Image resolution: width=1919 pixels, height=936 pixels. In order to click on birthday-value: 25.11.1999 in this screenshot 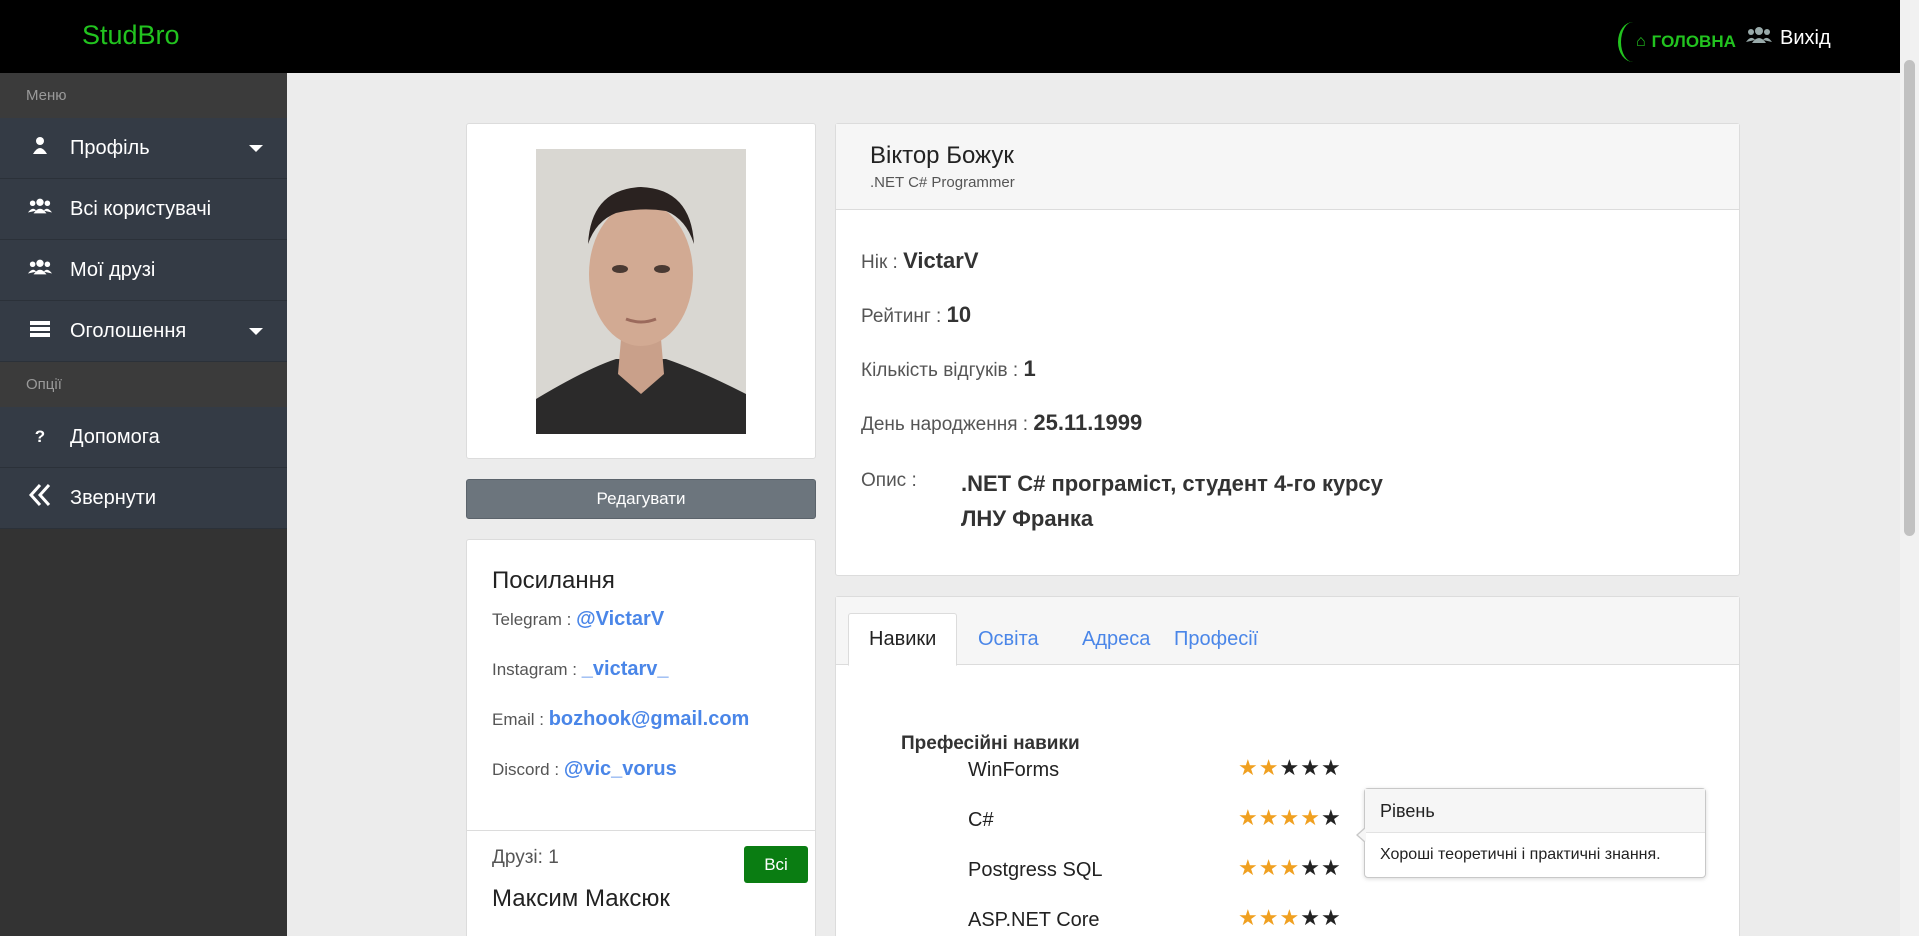, I will do `click(1088, 422)`.